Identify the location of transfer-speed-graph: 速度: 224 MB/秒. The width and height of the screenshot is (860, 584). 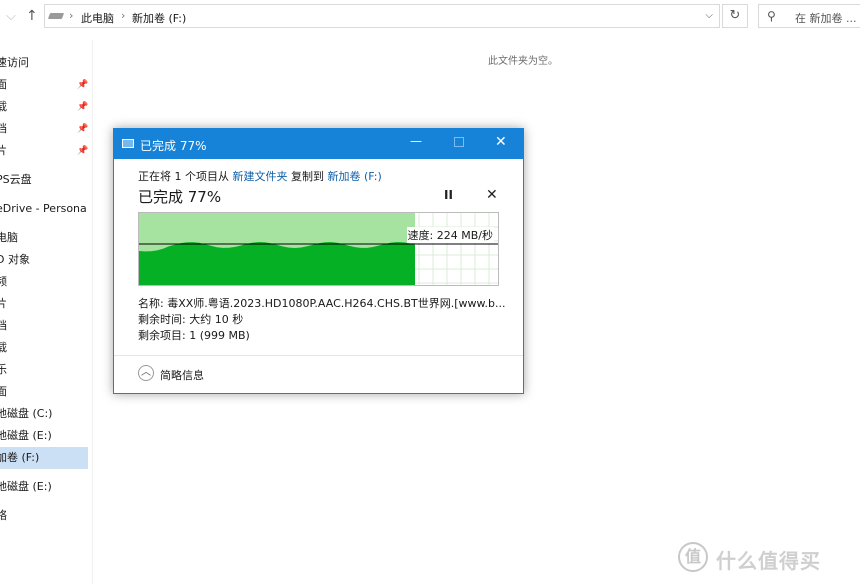
(318, 249).